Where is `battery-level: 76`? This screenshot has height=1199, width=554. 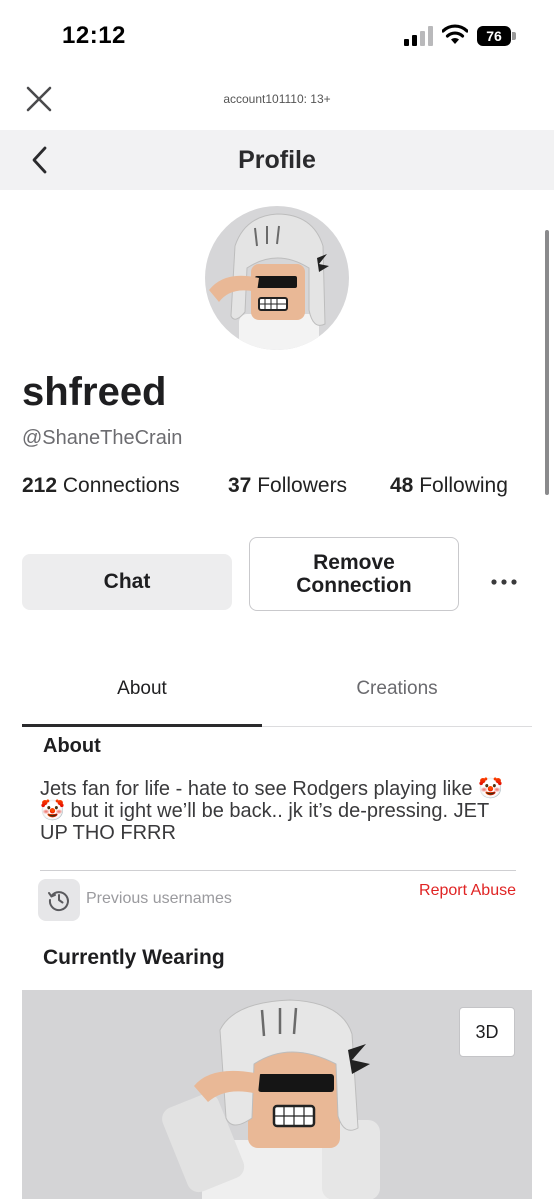 battery-level: 76 is located at coordinates (494, 36).